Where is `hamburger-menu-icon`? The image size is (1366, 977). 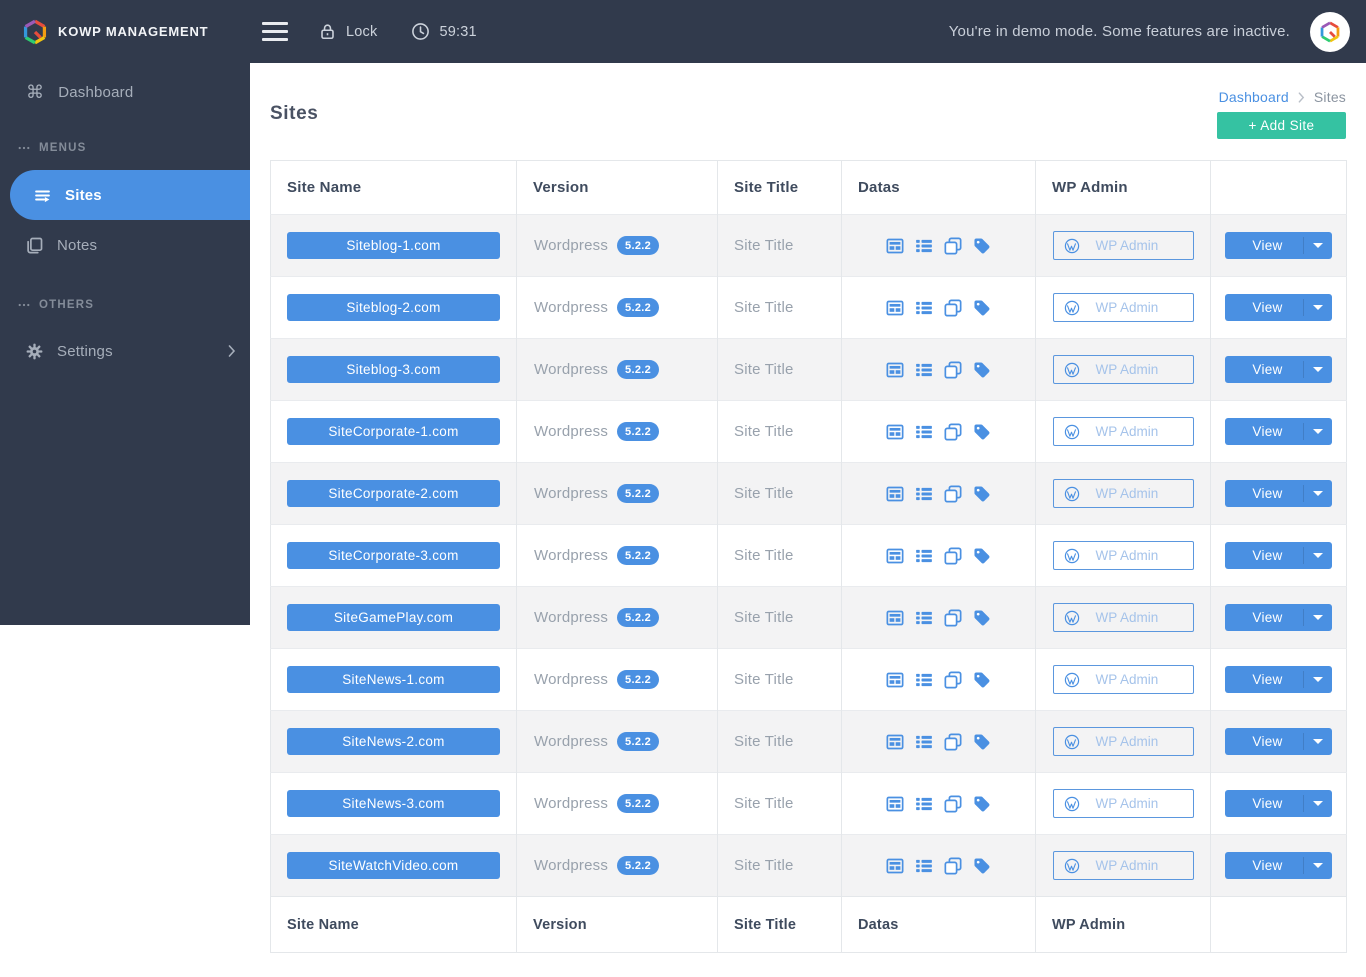 hamburger-menu-icon is located at coordinates (275, 31).